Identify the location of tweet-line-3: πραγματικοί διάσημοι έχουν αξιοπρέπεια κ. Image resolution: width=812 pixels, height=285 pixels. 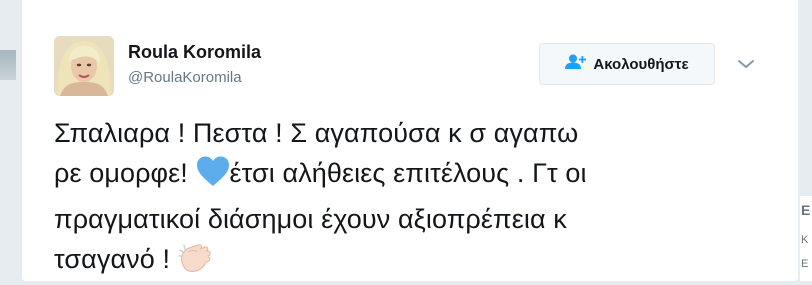
(310, 219).